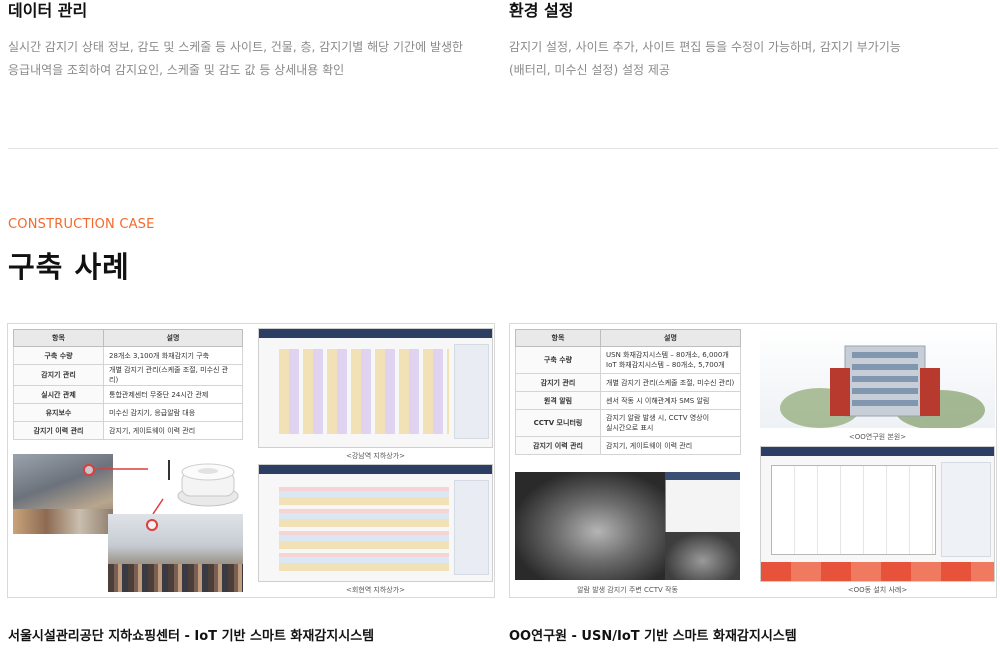 The width and height of the screenshot is (1000, 648). What do you see at coordinates (653, 634) in the screenshot?
I see `case-caption: OO연구원 - USN/IoT 기반 스마트 화재감지시스템` at bounding box center [653, 634].